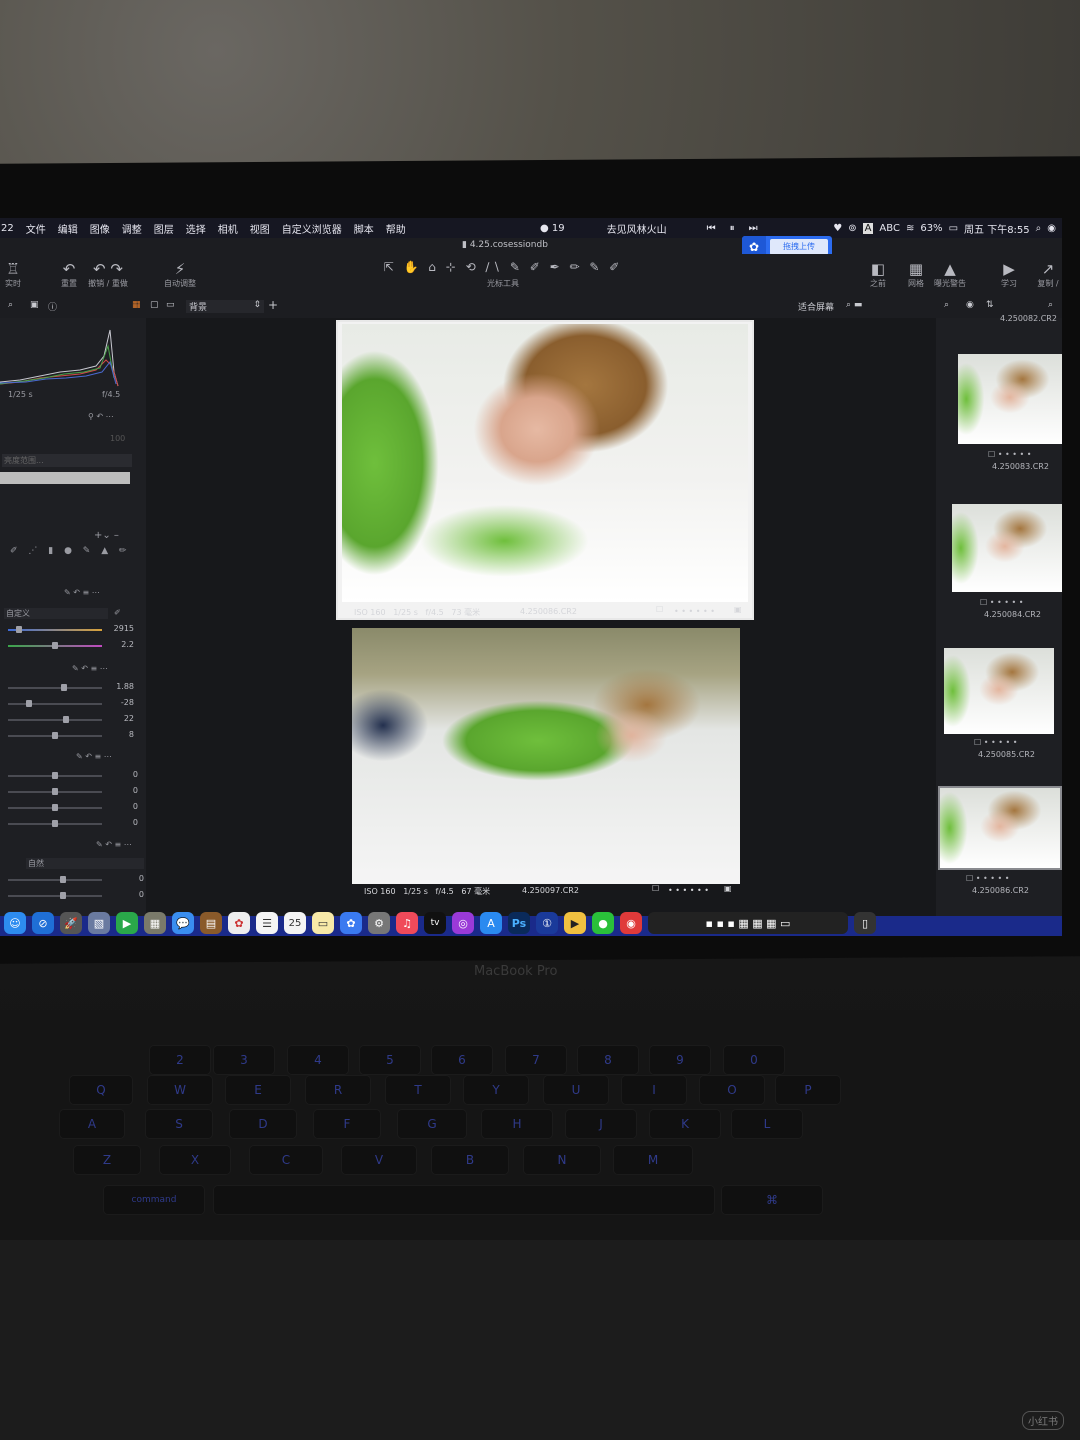 The image size is (1080, 1440). I want to click on dock-final-cut-icon: ▶, so click(575, 923).